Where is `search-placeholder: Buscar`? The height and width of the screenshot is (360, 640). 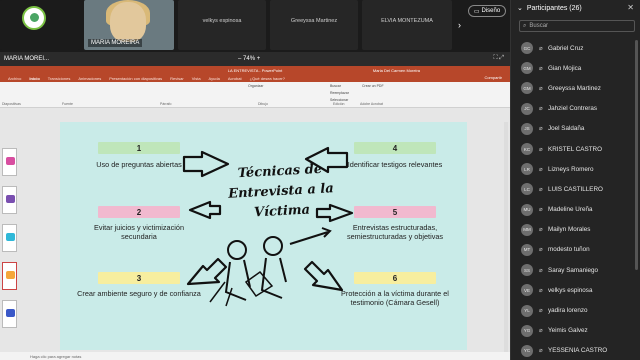 search-placeholder: Buscar is located at coordinates (539, 26).